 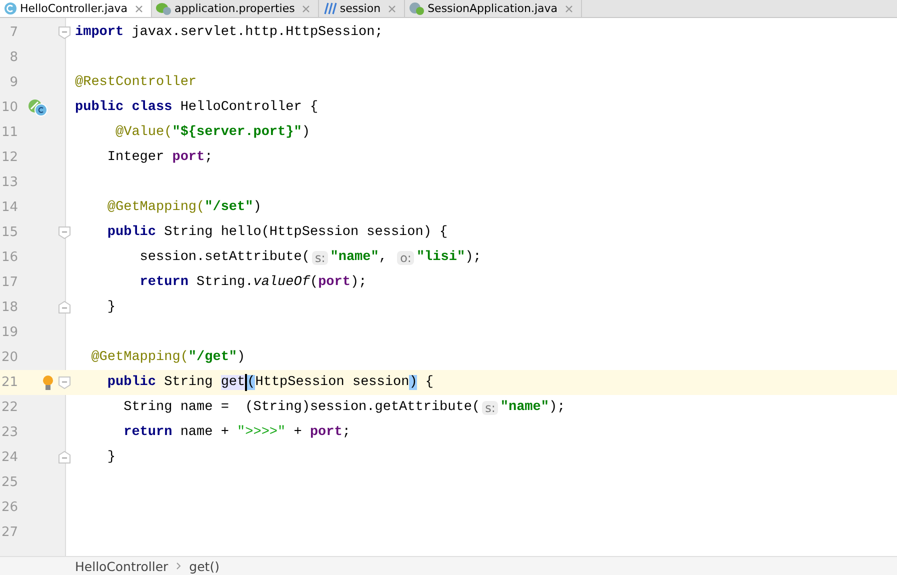 I want to click on line-number: 15, so click(x=9, y=232).